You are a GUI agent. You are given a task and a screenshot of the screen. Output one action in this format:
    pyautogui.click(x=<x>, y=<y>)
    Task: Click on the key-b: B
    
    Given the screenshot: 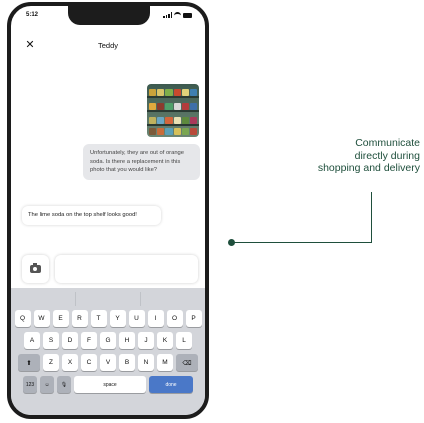 What is the action you would take?
    pyautogui.click(x=127, y=362)
    